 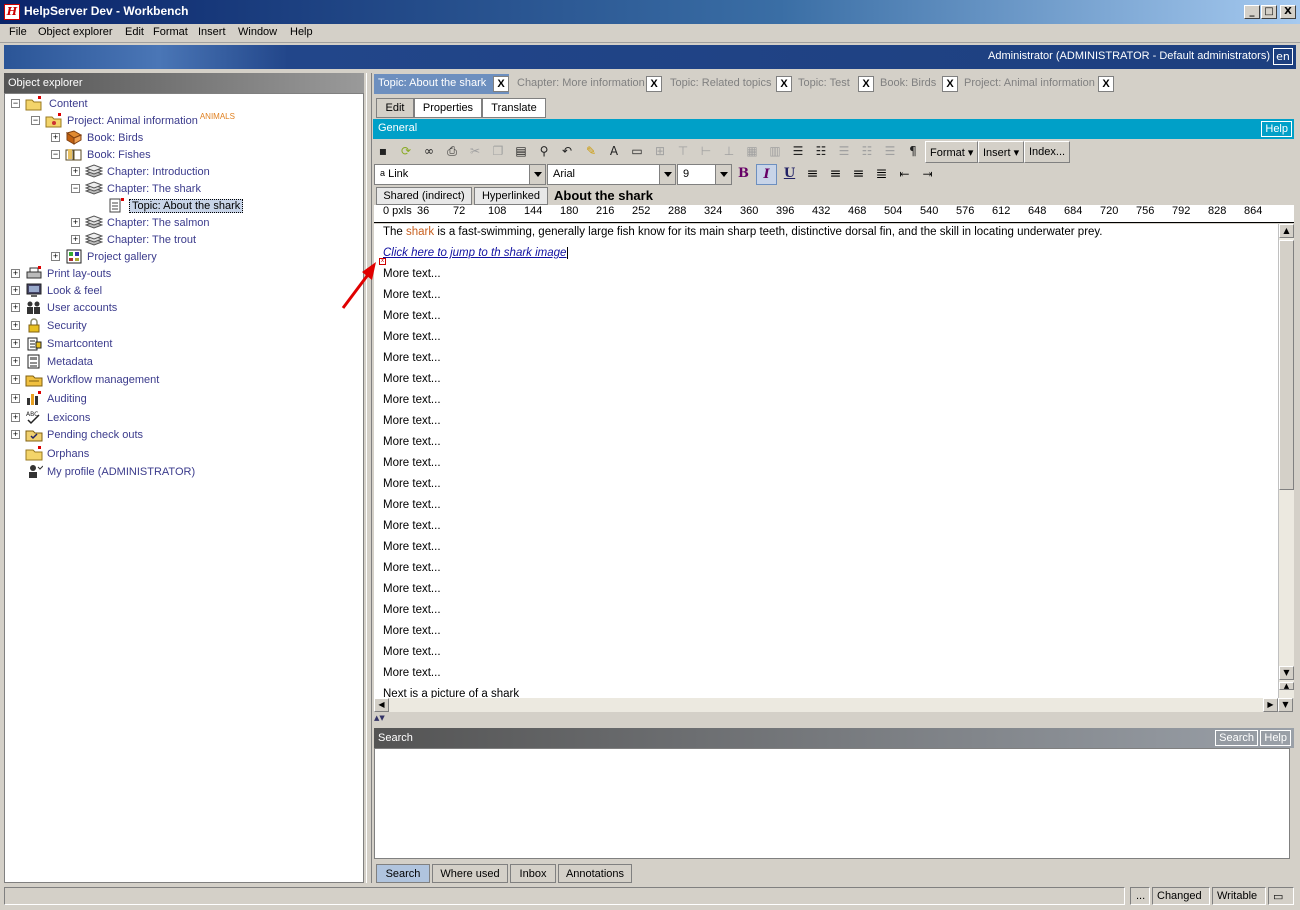 What do you see at coordinates (1286, 231) in the screenshot?
I see `scroll-up-icon: ▲` at bounding box center [1286, 231].